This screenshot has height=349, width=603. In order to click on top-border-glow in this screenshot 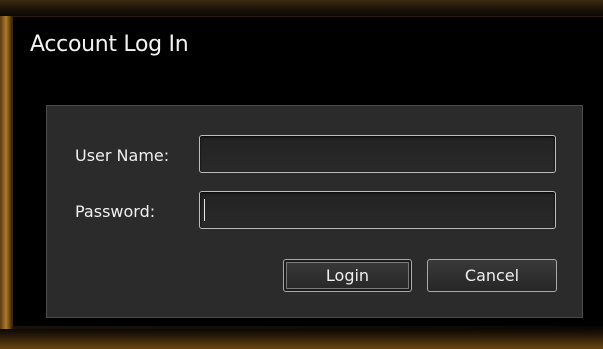, I will do `click(301, 8)`.